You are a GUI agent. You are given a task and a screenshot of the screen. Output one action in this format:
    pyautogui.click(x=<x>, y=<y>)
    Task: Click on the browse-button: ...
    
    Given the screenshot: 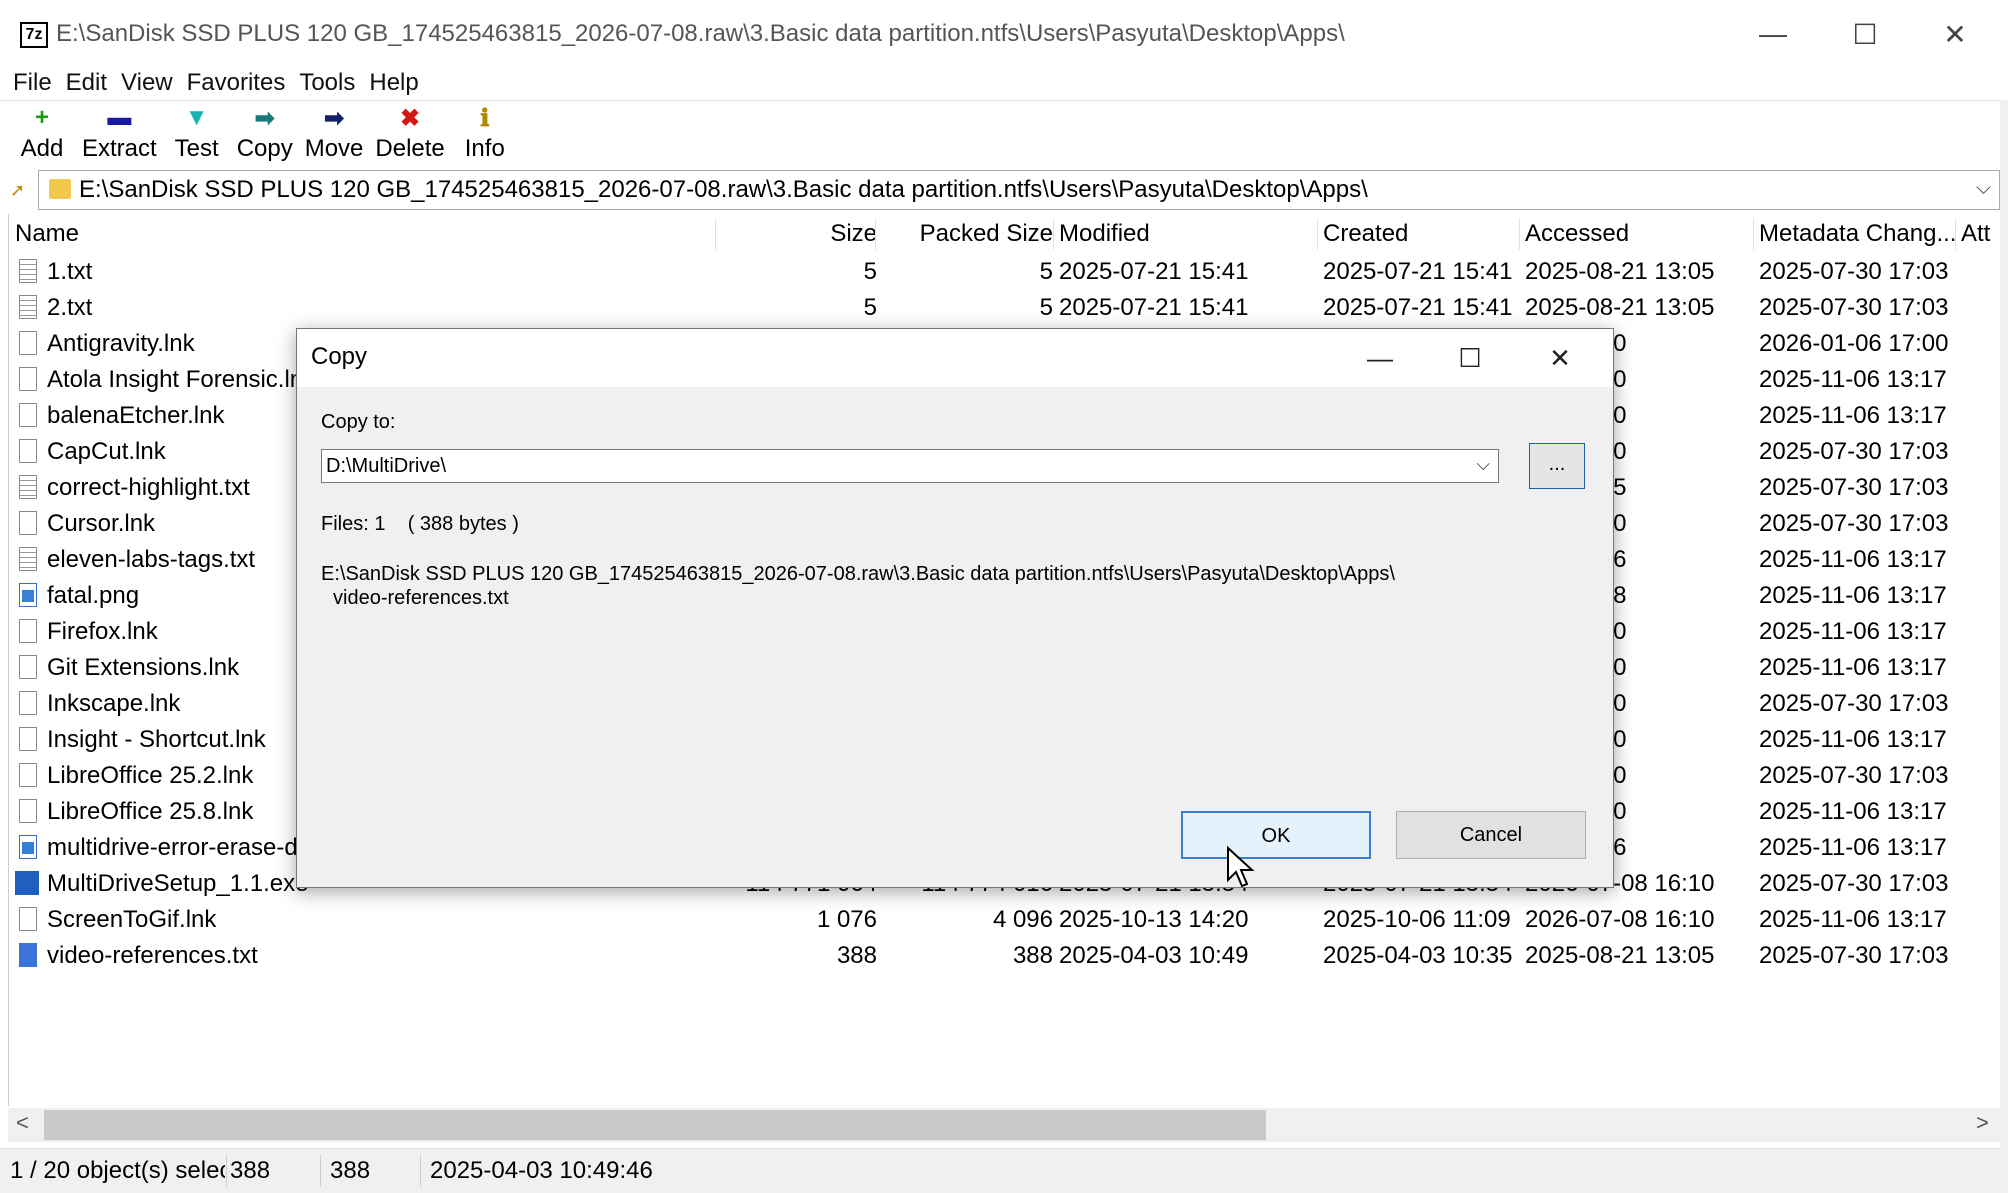 What is the action you would take?
    pyautogui.click(x=1557, y=466)
    